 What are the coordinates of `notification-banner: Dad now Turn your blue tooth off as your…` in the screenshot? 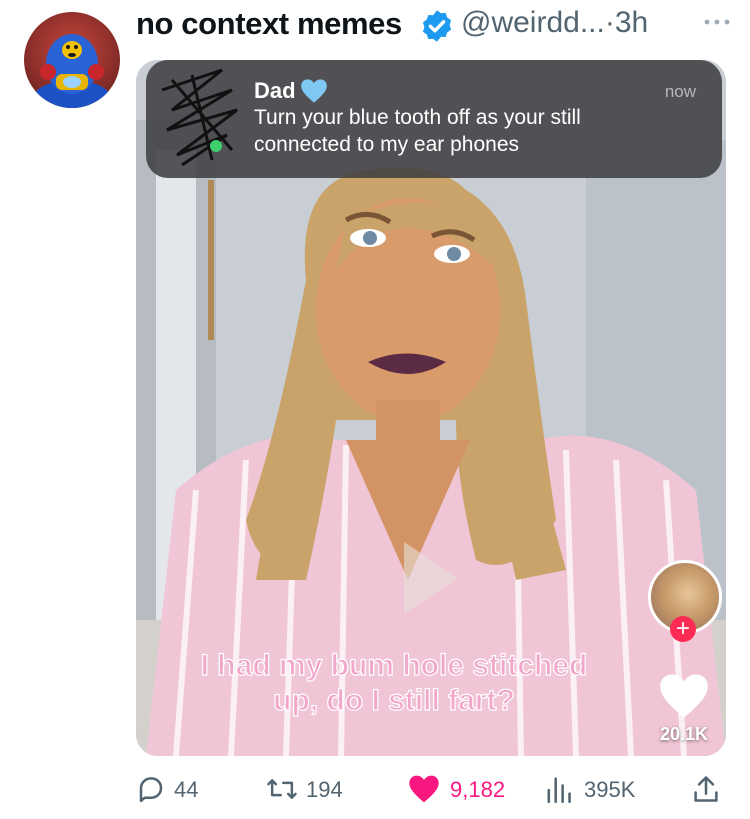 It's located at (434, 119).